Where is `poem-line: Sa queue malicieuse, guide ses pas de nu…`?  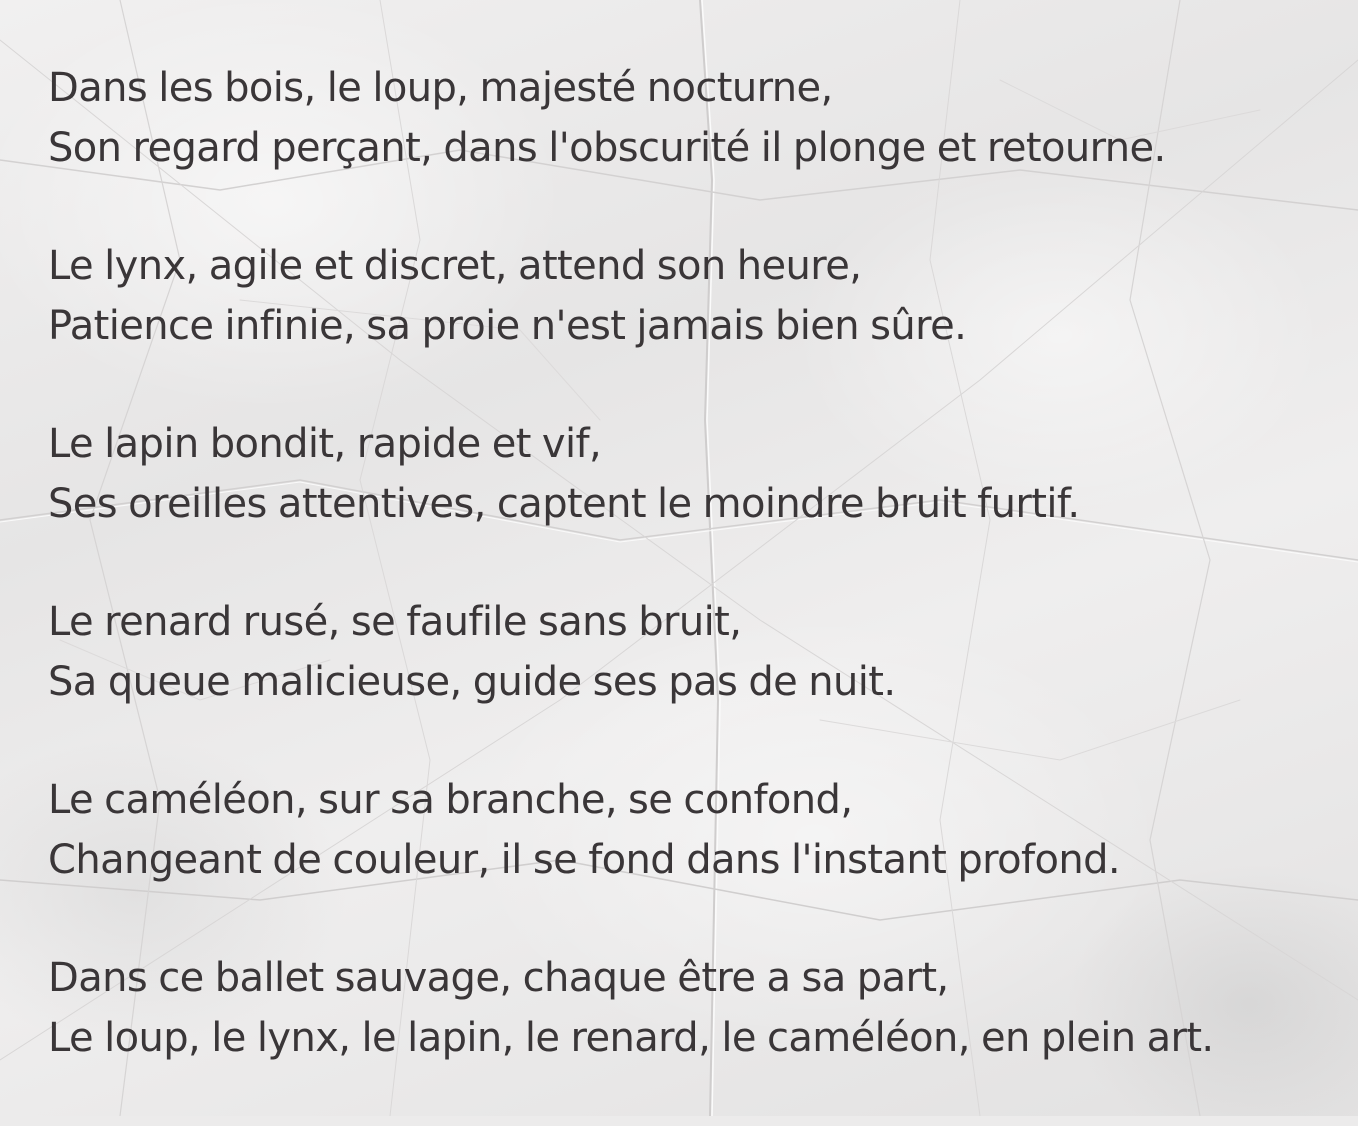
poem-line: Sa queue malicieuse, guide ses pas de nu… is located at coordinates (472, 682).